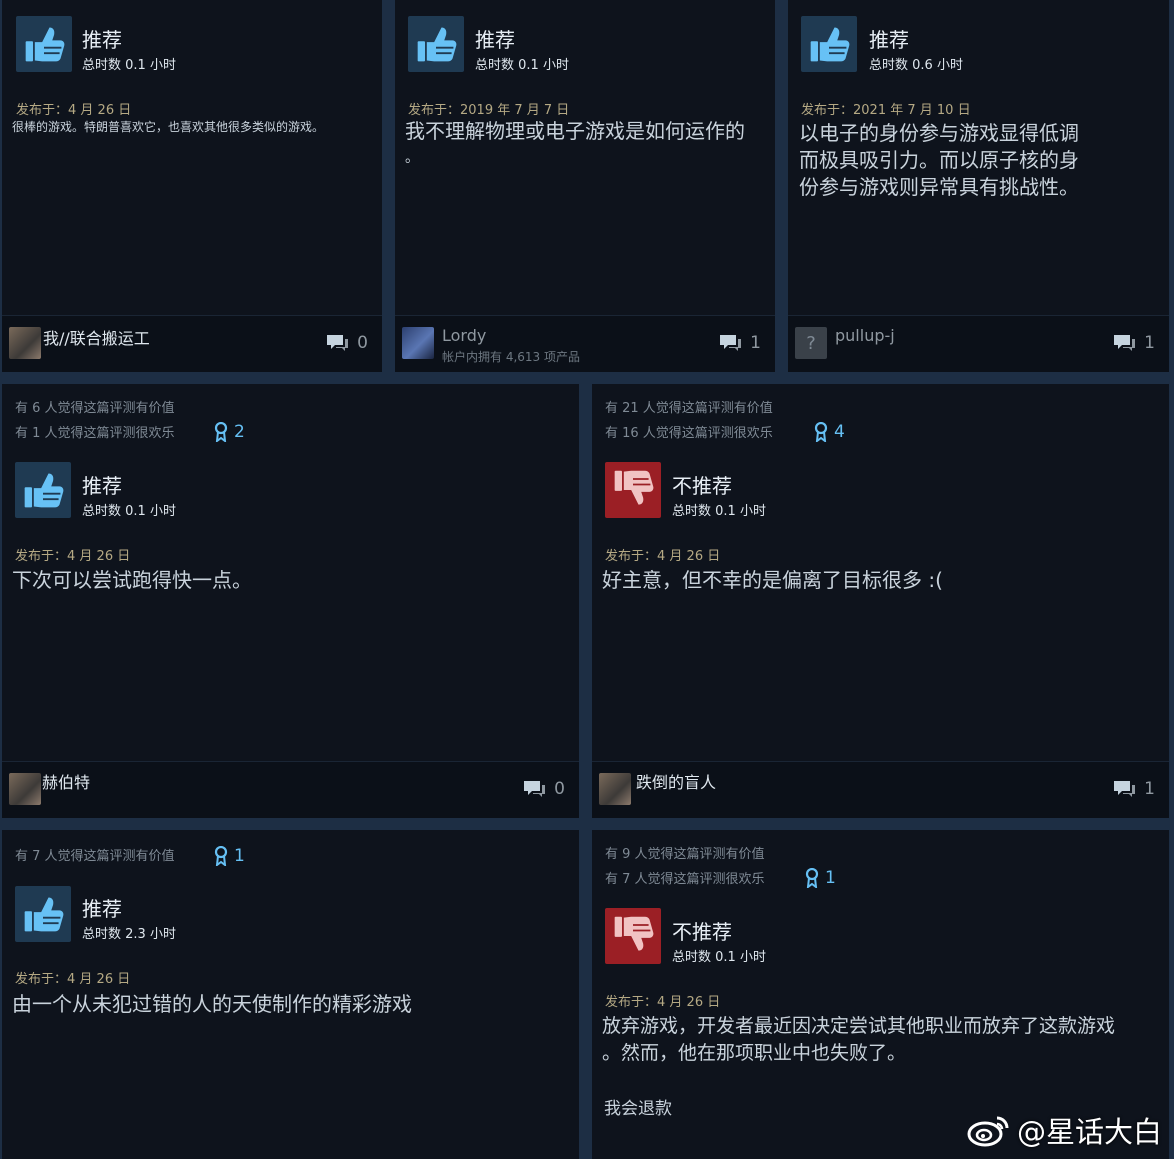 The image size is (1174, 1159). What do you see at coordinates (772, 580) in the screenshot?
I see `review-text: 好主意，但不幸的是偏离了目标很多 :(` at bounding box center [772, 580].